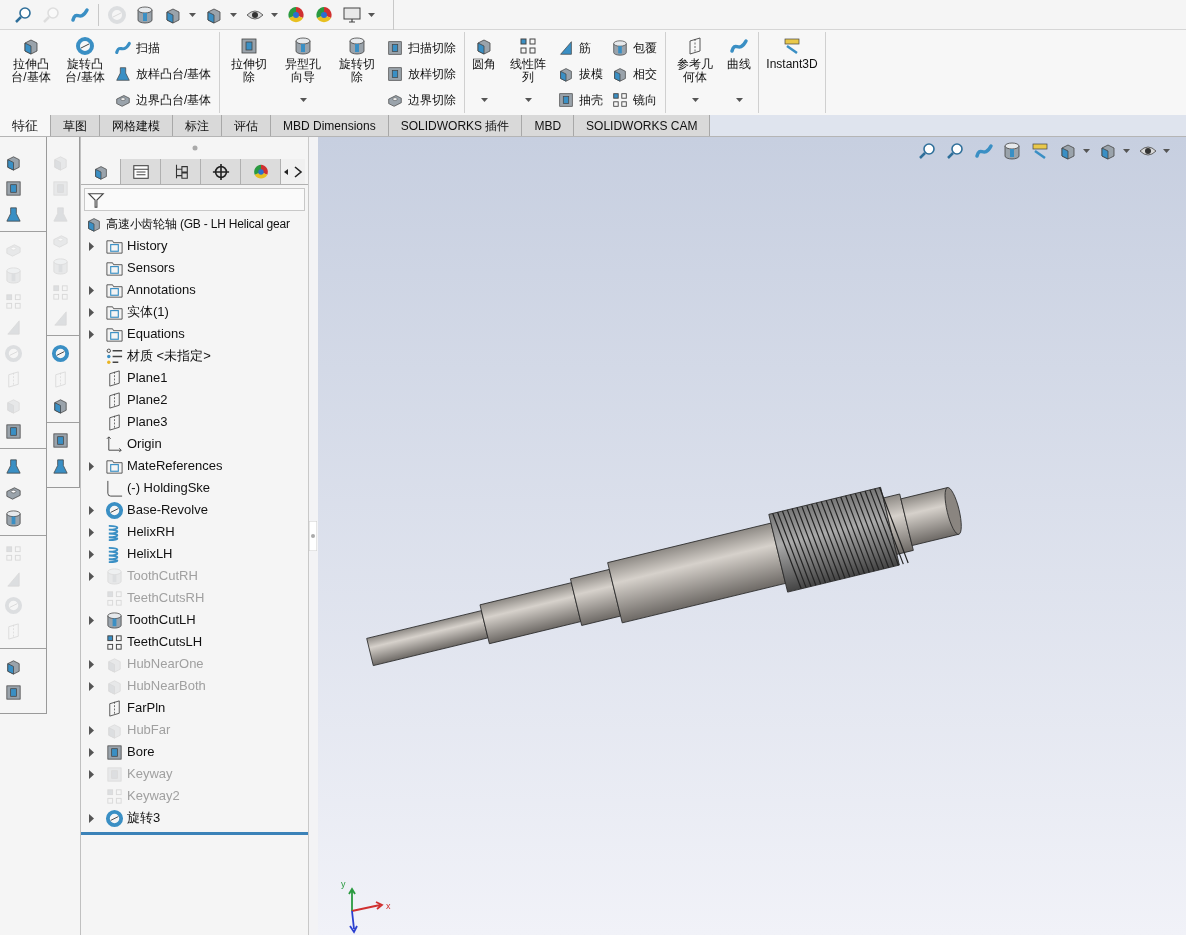  Describe the element at coordinates (144, 444) in the screenshot. I see `tree-item: Origin` at that location.